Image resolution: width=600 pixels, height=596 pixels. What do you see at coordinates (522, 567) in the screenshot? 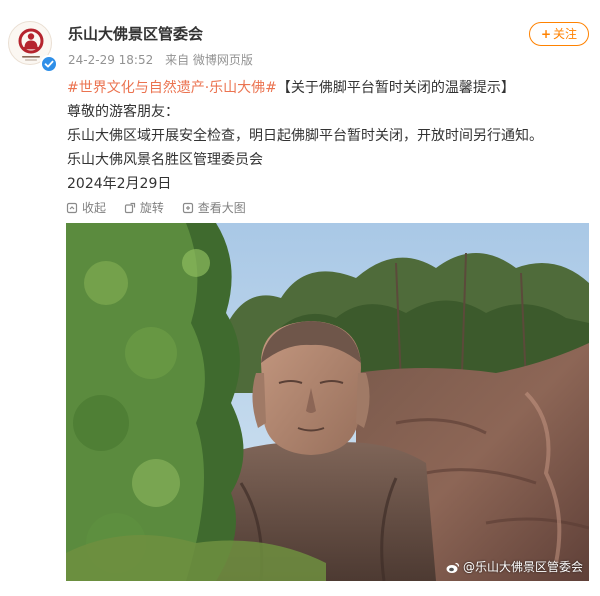
I see `watermark-text: @乐山大佛景区管委会` at bounding box center [522, 567].